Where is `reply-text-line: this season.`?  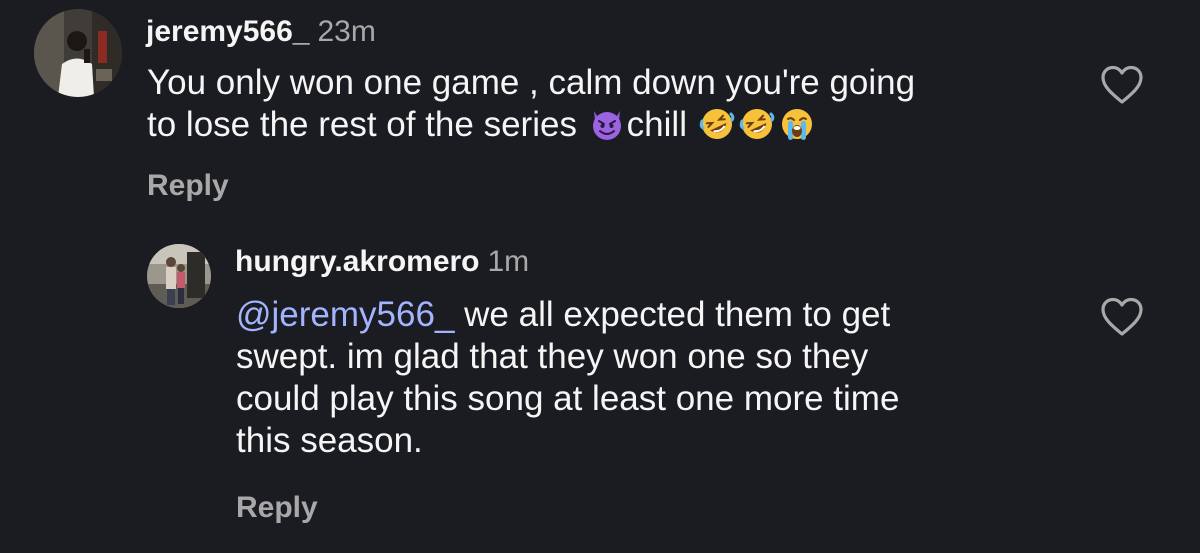
reply-text-line: this season. is located at coordinates (329, 440).